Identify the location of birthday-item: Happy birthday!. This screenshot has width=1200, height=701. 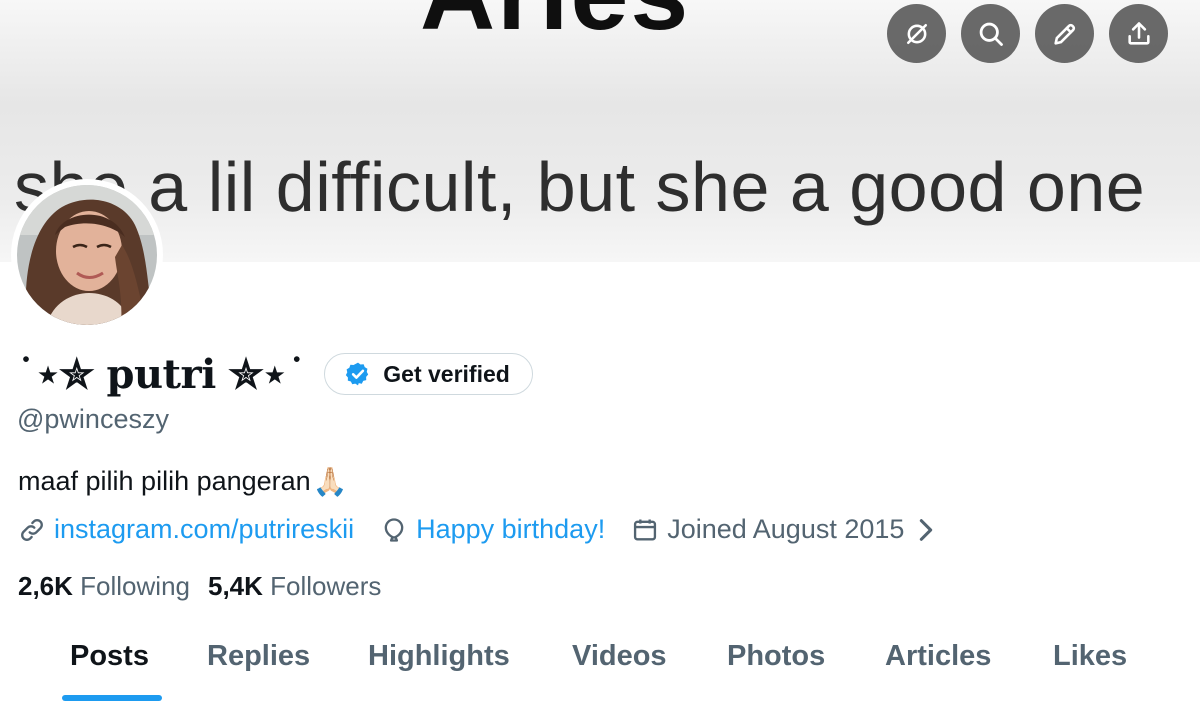
(492, 529).